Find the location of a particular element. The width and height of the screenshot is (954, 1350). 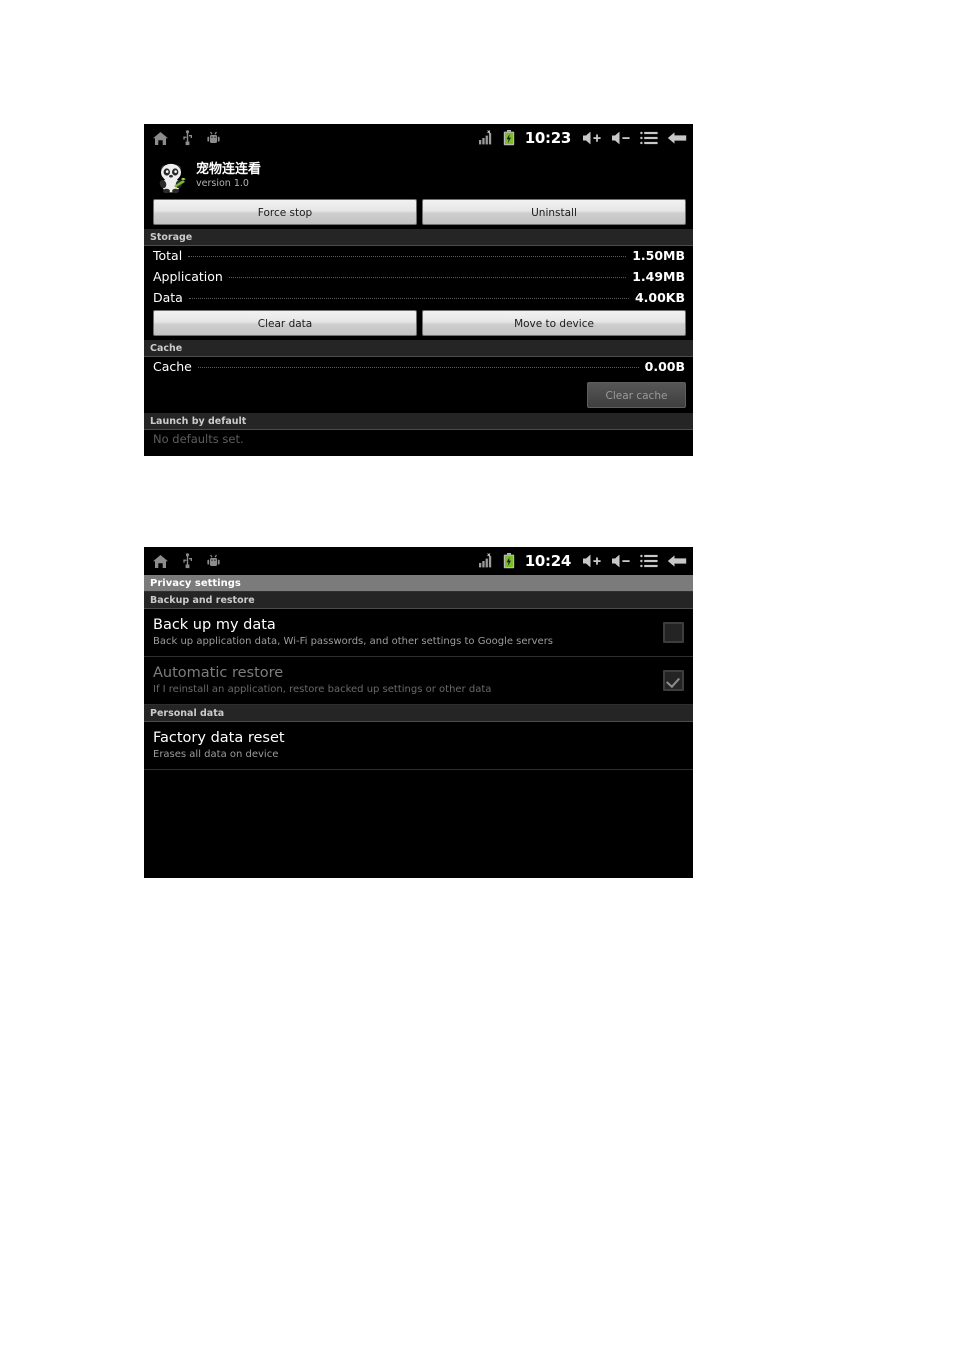

no-defaults-set-text: No defaults set. is located at coordinates (198, 439).